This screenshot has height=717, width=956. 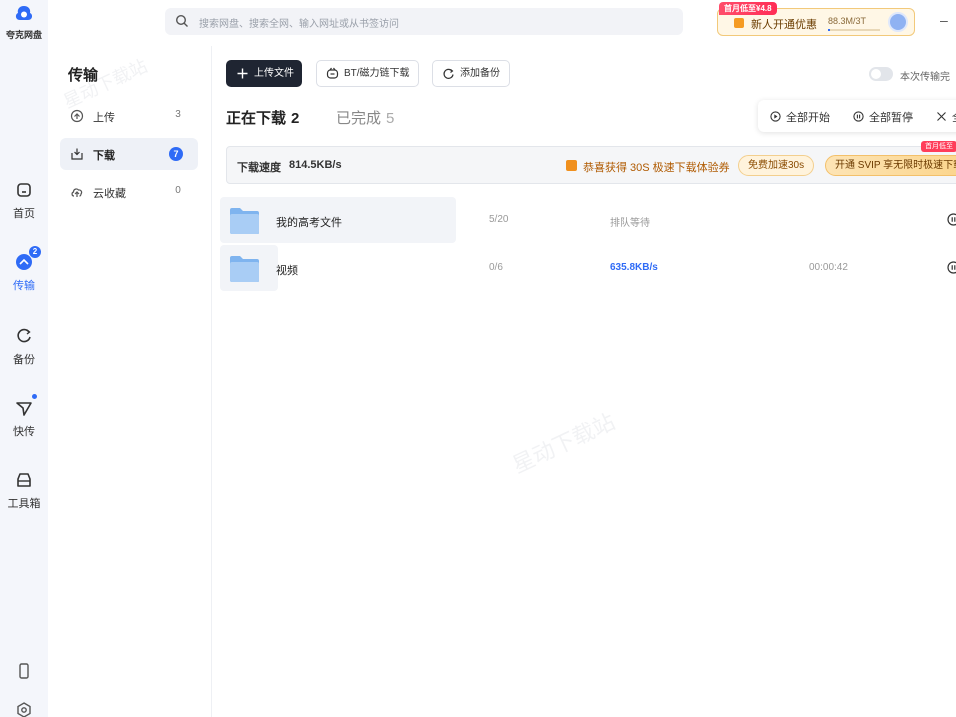 I want to click on cloud-favorite-icon, so click(x=77, y=192).